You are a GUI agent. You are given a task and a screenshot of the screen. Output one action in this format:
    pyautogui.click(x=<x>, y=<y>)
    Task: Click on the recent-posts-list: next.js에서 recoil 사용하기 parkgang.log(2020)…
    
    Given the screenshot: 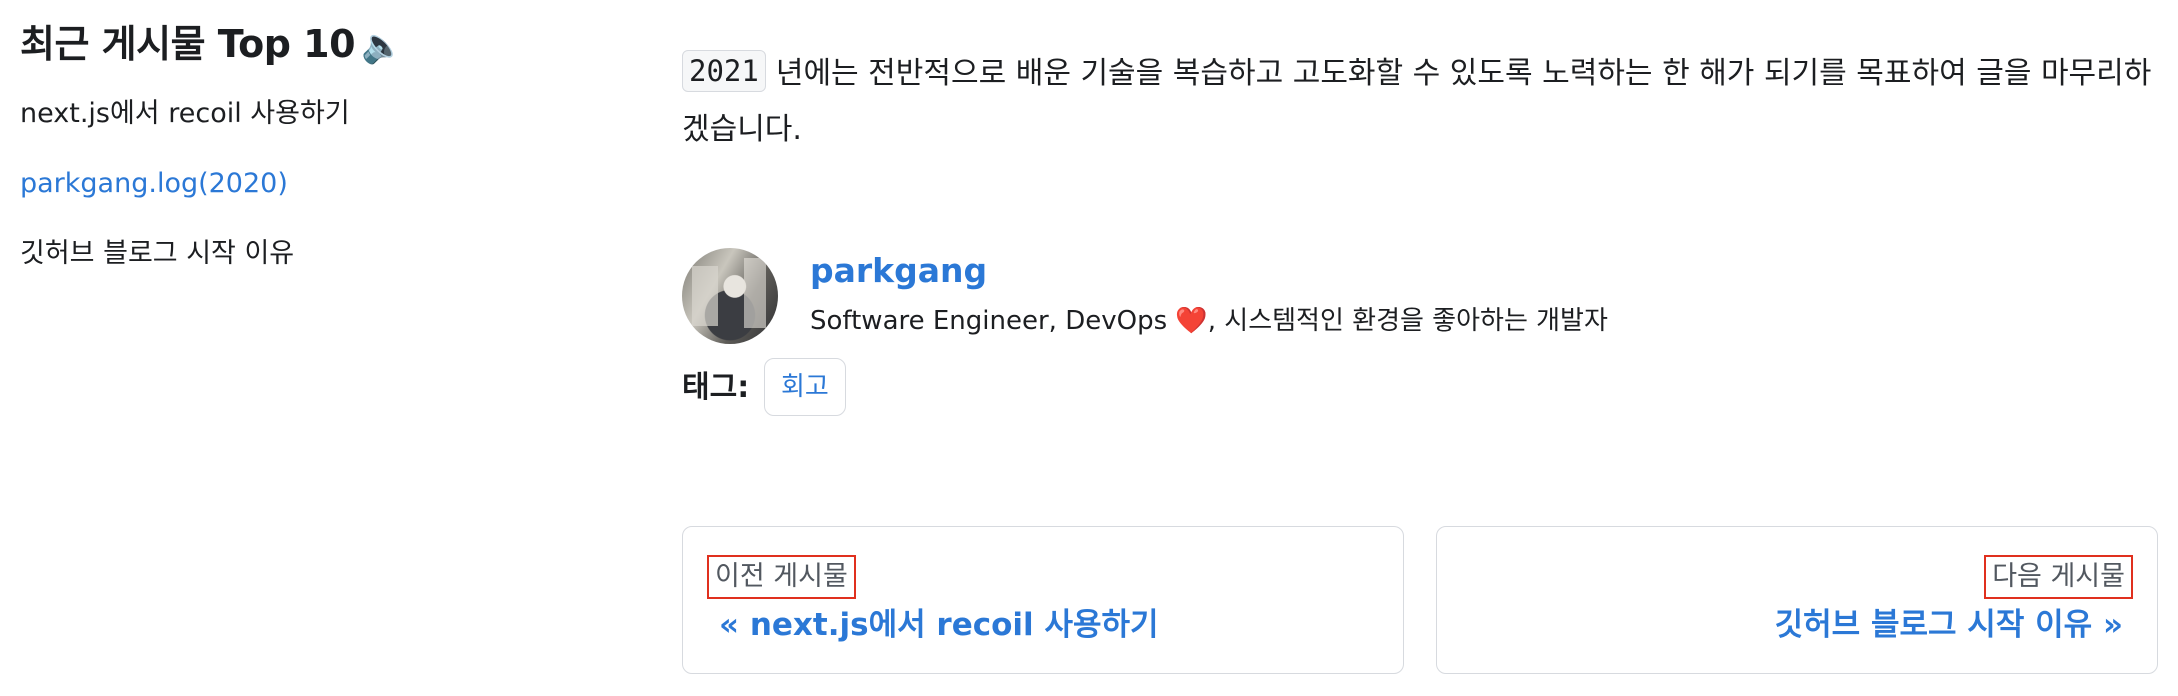 What is the action you would take?
    pyautogui.click(x=320, y=184)
    